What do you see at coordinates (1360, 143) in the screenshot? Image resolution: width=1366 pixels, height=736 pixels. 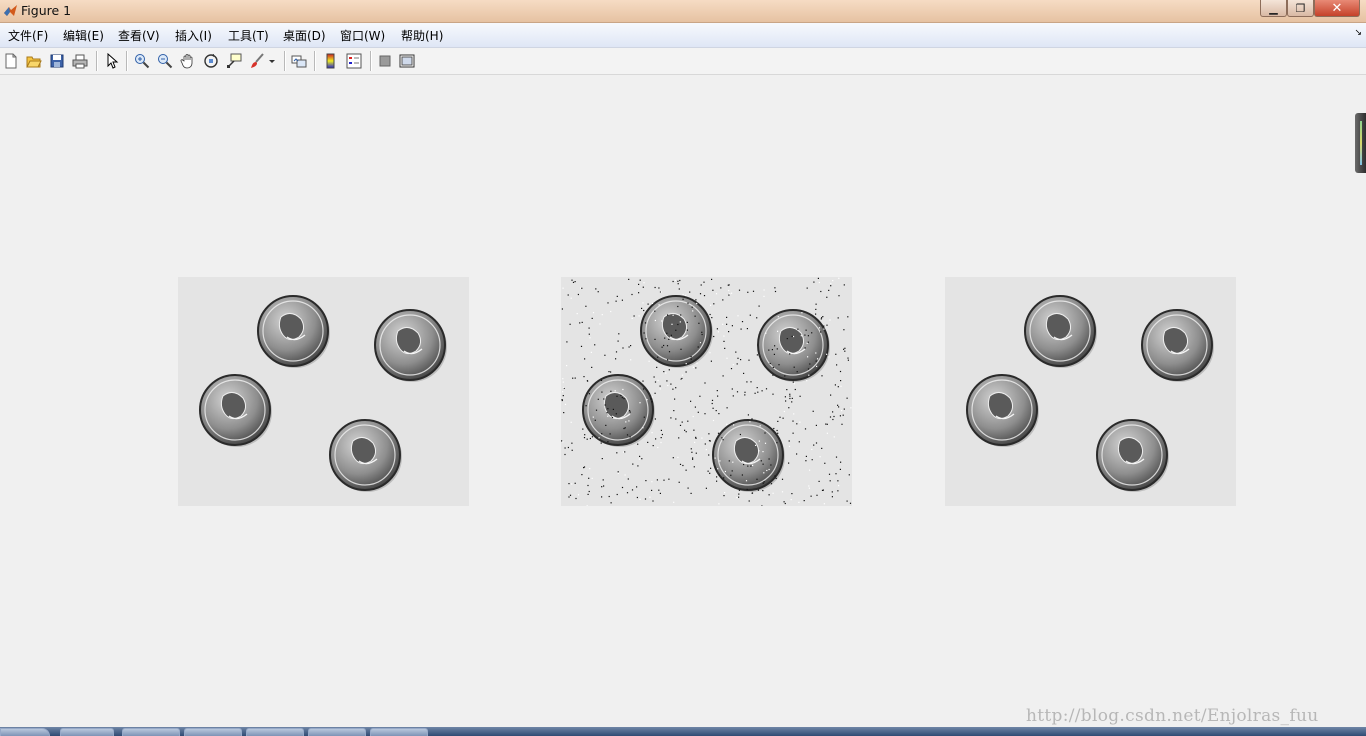 I see `side-dock-handle` at bounding box center [1360, 143].